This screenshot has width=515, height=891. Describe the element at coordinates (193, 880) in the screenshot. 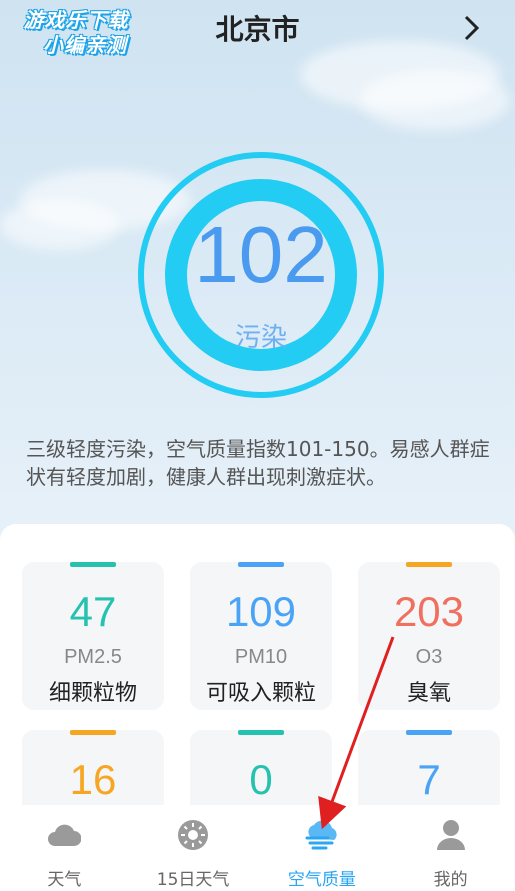

I see `tab-label: 15日天气` at that location.